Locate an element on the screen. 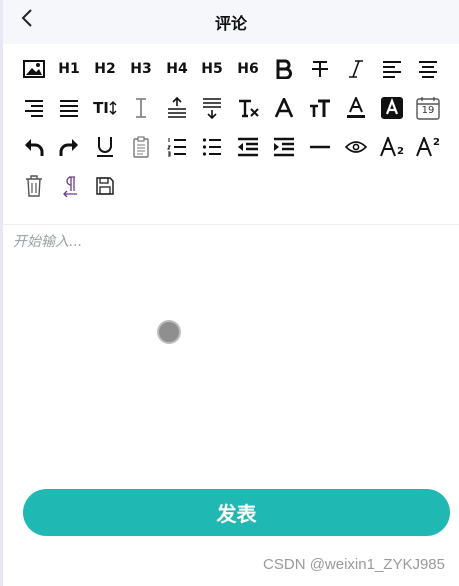 The height and width of the screenshot is (586, 459). insert-date-button: 19 is located at coordinates (428, 108).